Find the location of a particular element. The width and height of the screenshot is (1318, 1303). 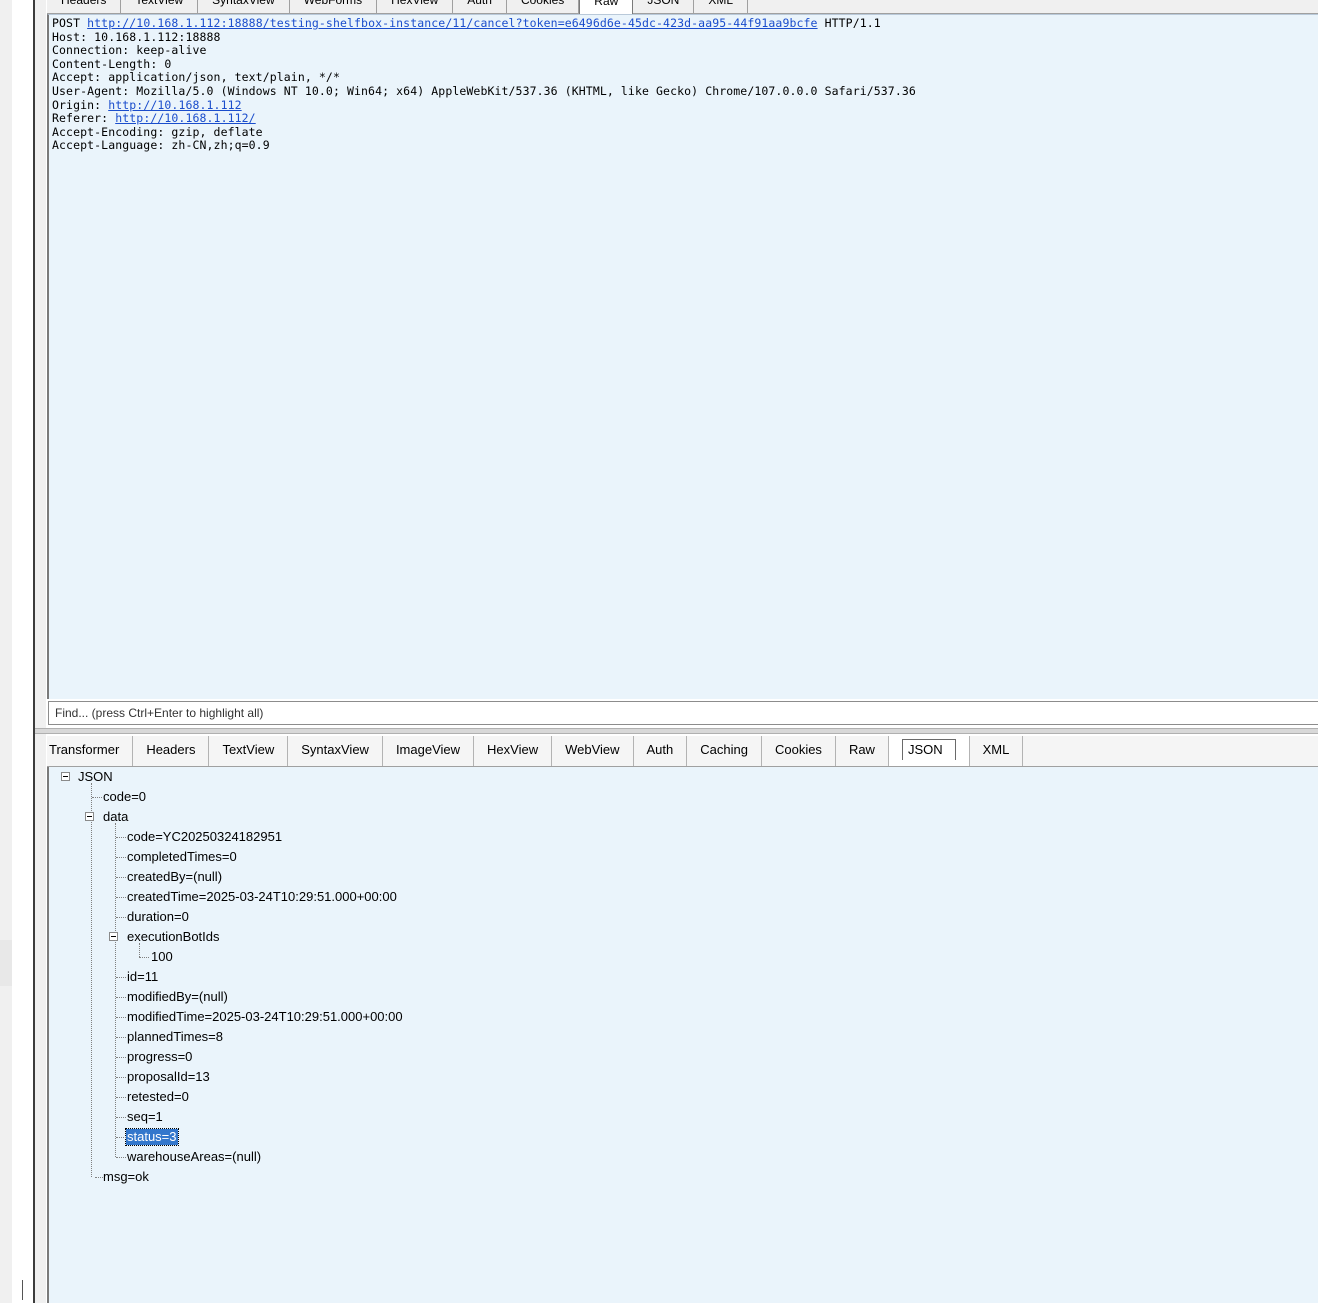

inspector-side-panel is located at coordinates (40, 651).